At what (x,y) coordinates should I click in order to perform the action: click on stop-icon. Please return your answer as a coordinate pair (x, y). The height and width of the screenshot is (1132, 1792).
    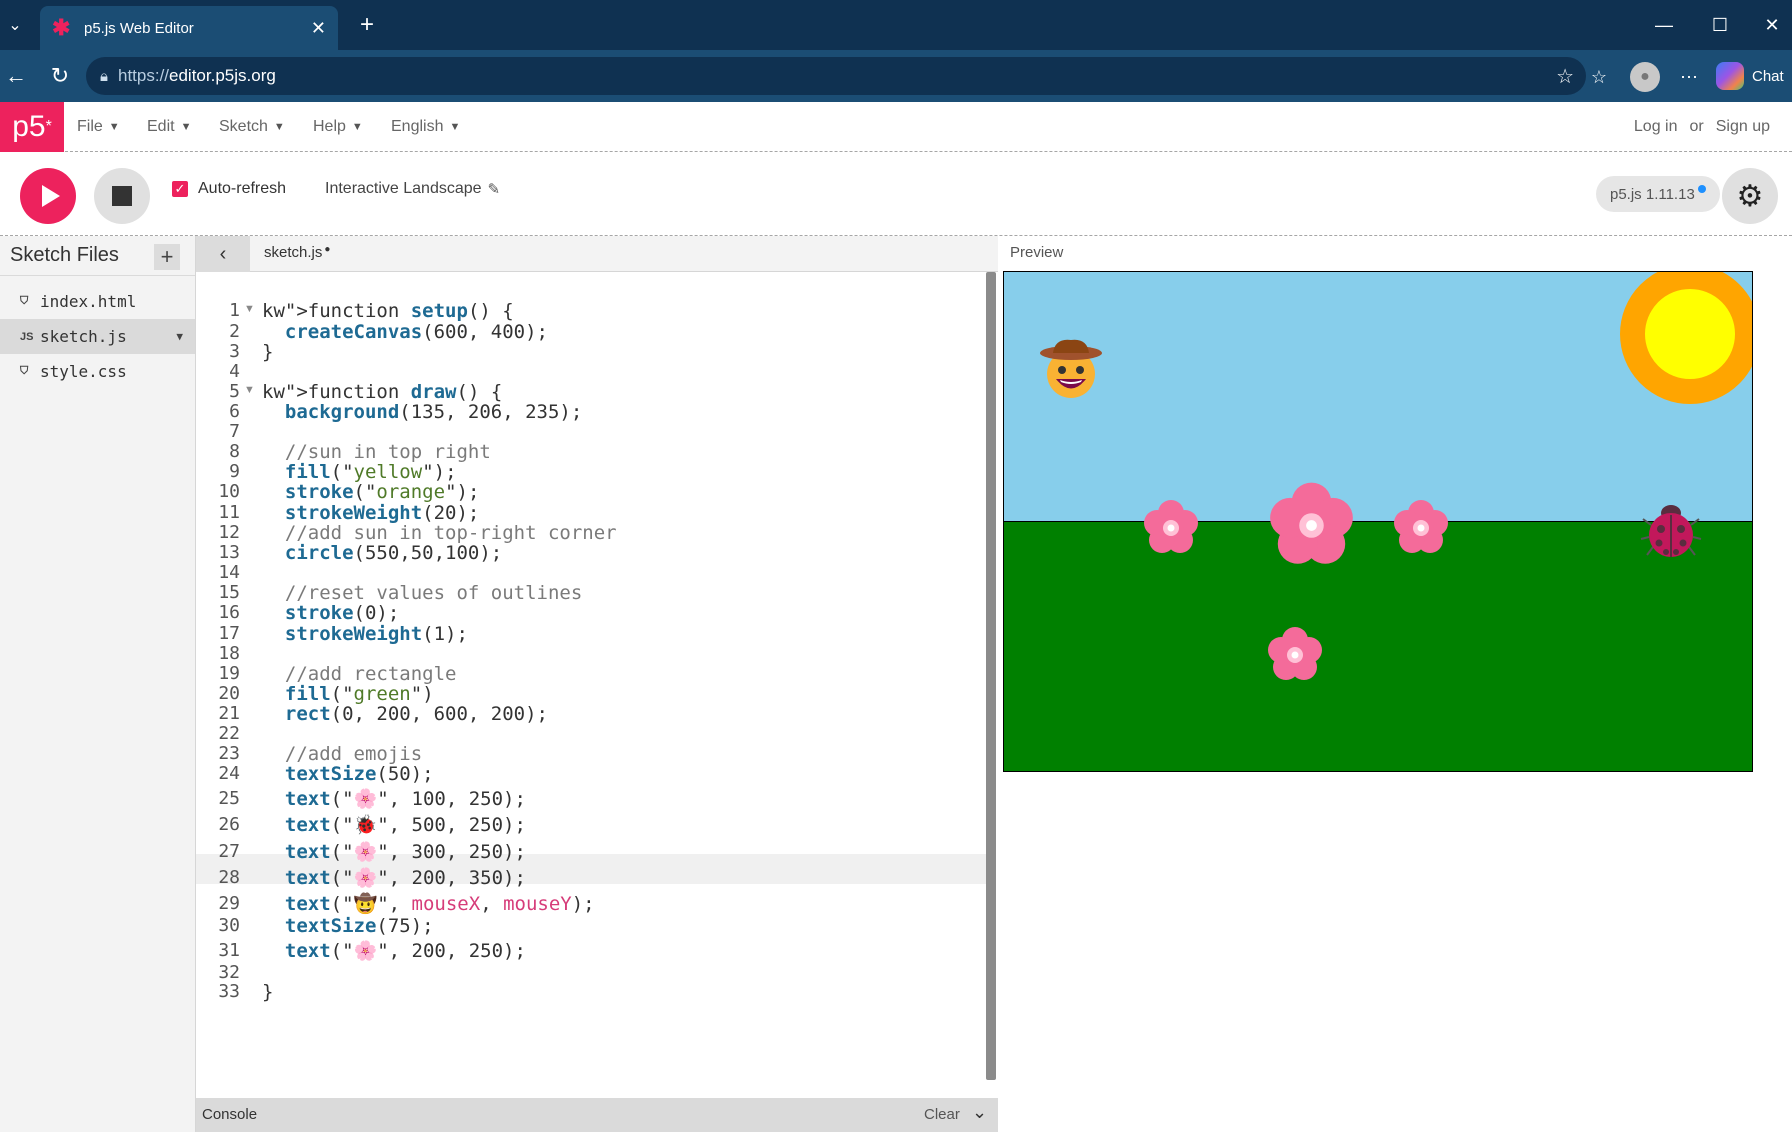
    Looking at the image, I should click on (122, 196).